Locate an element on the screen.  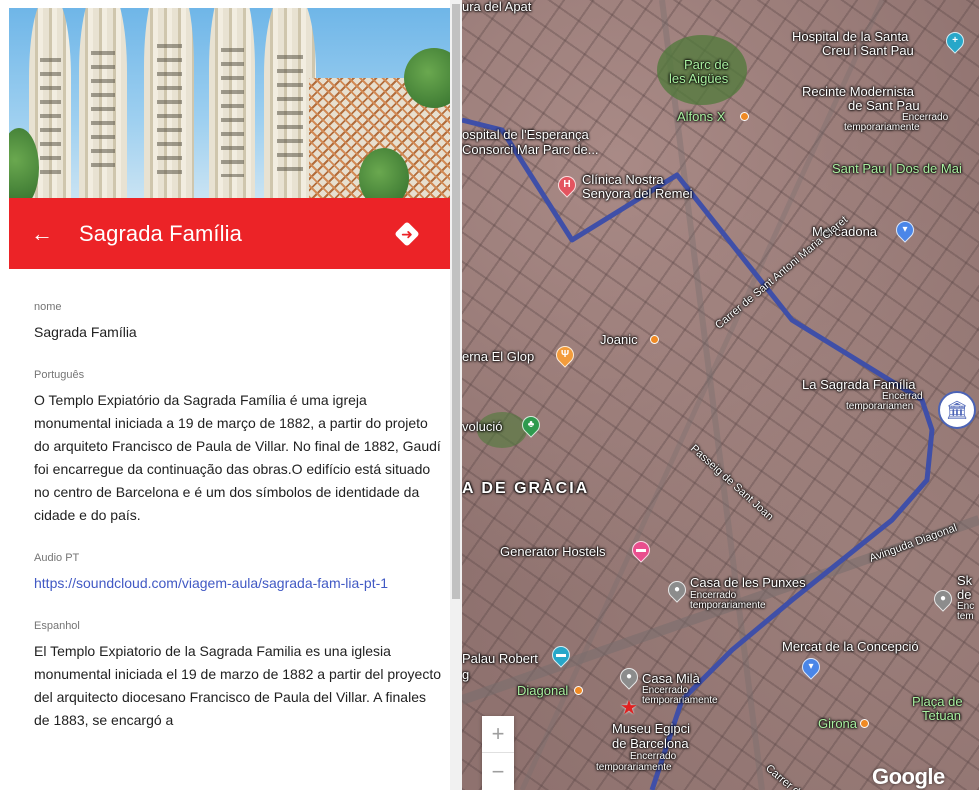
map-label: Sk is located at coordinates (965, 580).